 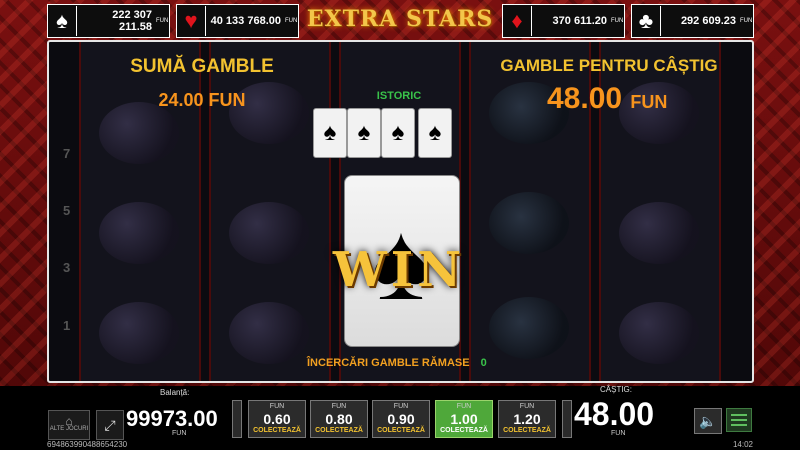 I want to click on clock: 14:02, so click(x=742, y=444).